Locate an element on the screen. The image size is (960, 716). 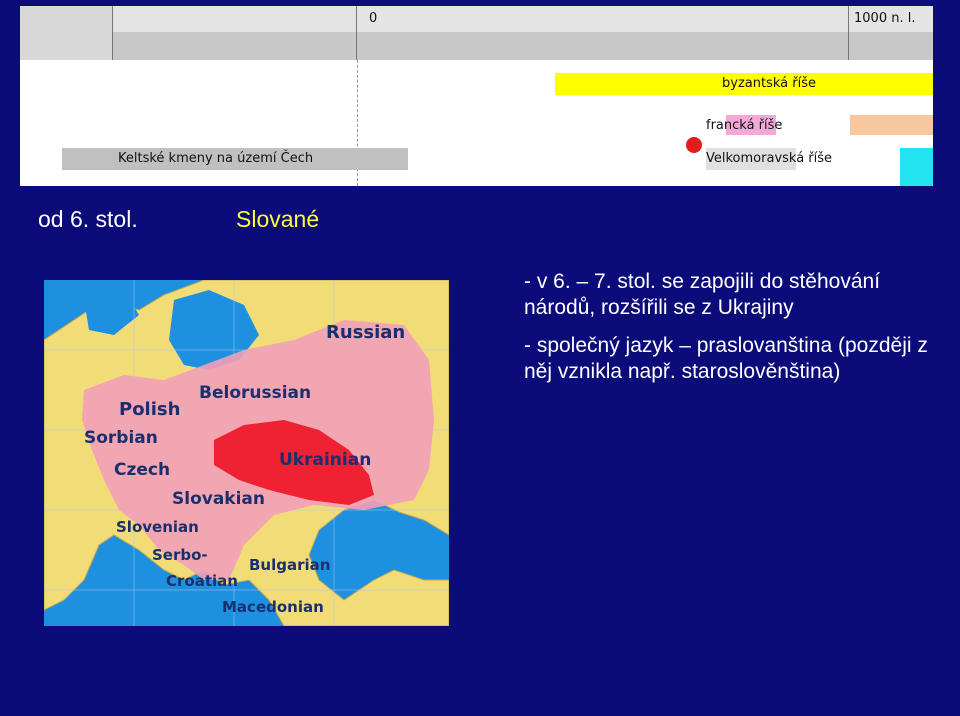
label-russian: Russian is located at coordinates (365, 332).